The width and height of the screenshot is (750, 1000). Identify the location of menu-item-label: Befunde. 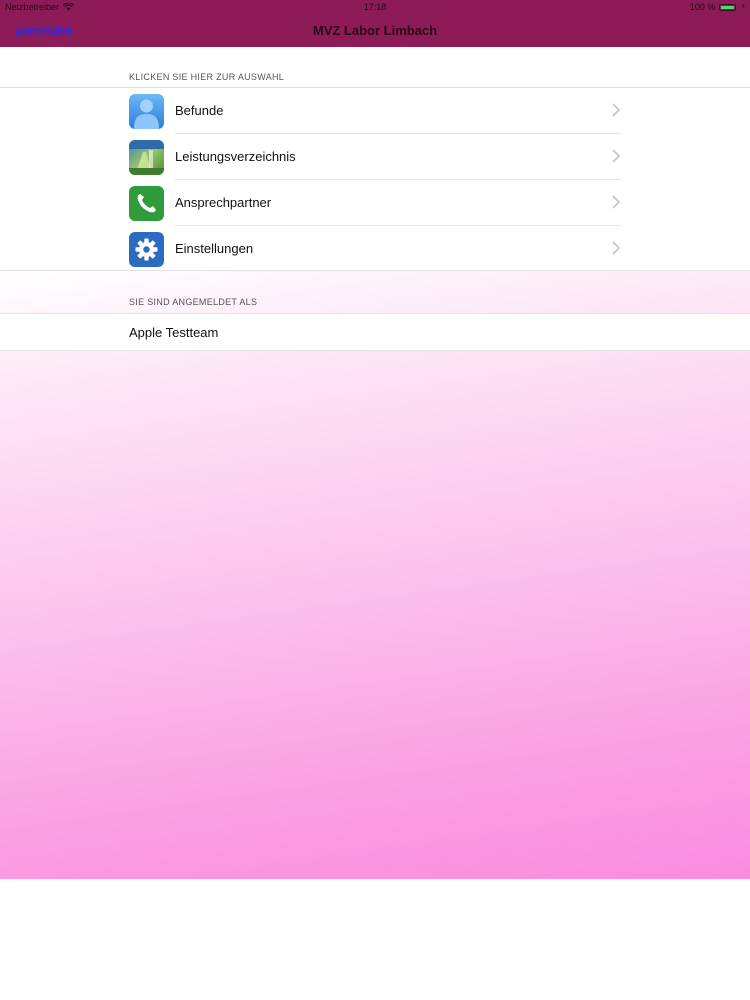
(199, 110).